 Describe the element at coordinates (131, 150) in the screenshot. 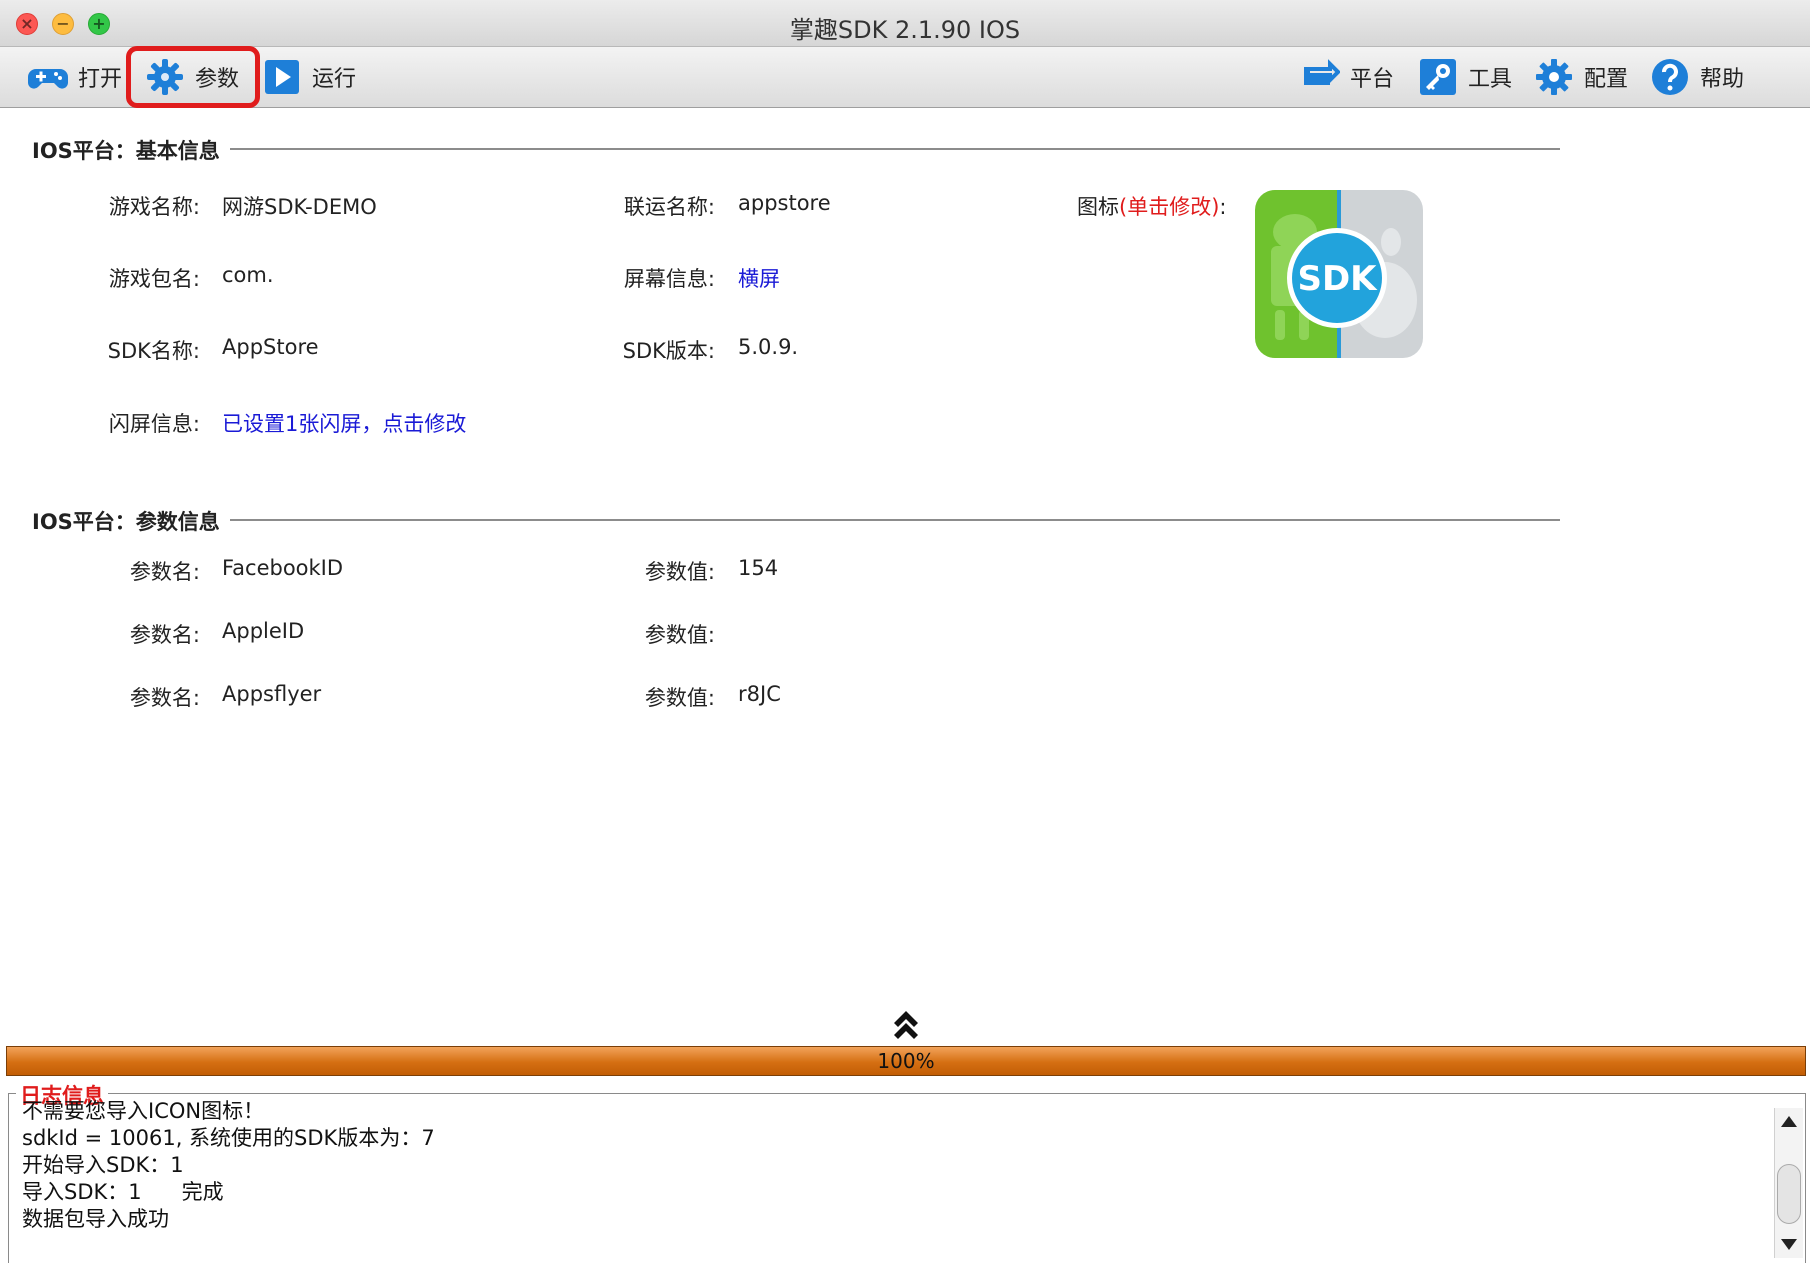

I see `basic-info-title: IOS平台：基本信息` at that location.